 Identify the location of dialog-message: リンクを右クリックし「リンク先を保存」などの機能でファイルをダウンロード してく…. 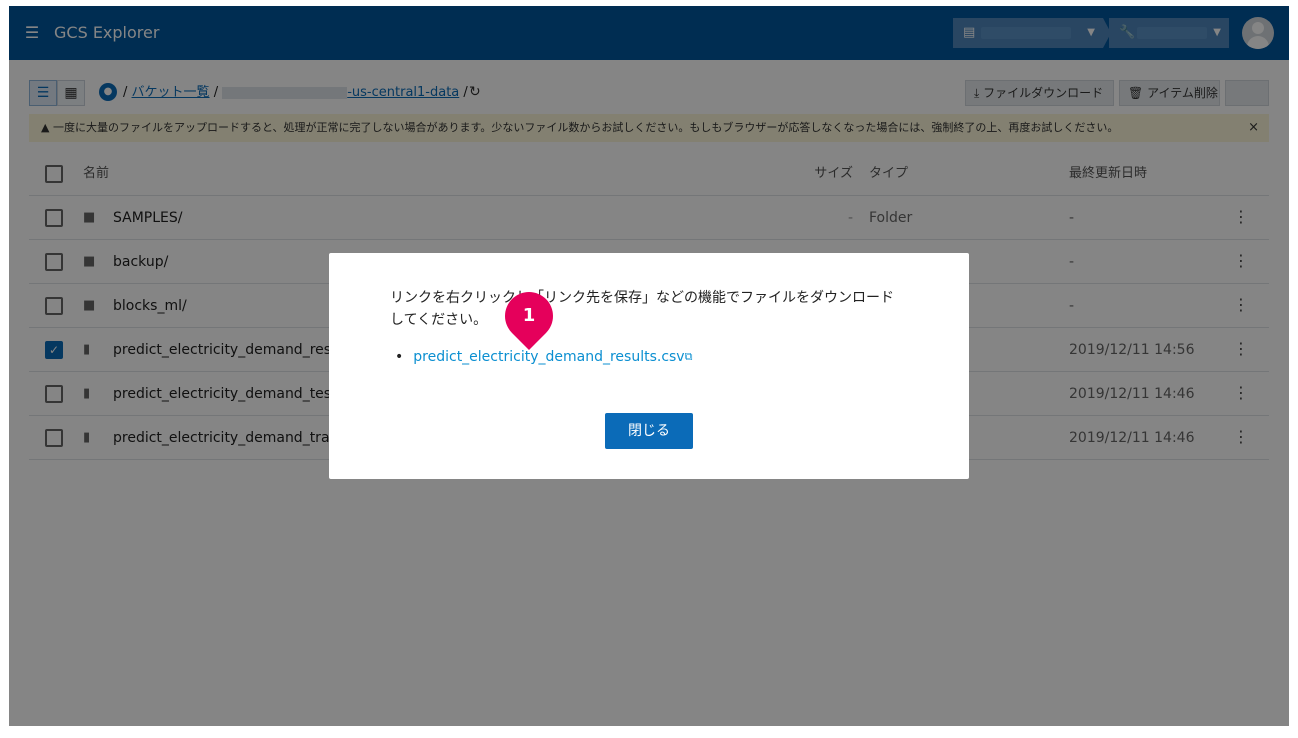
(642, 309).